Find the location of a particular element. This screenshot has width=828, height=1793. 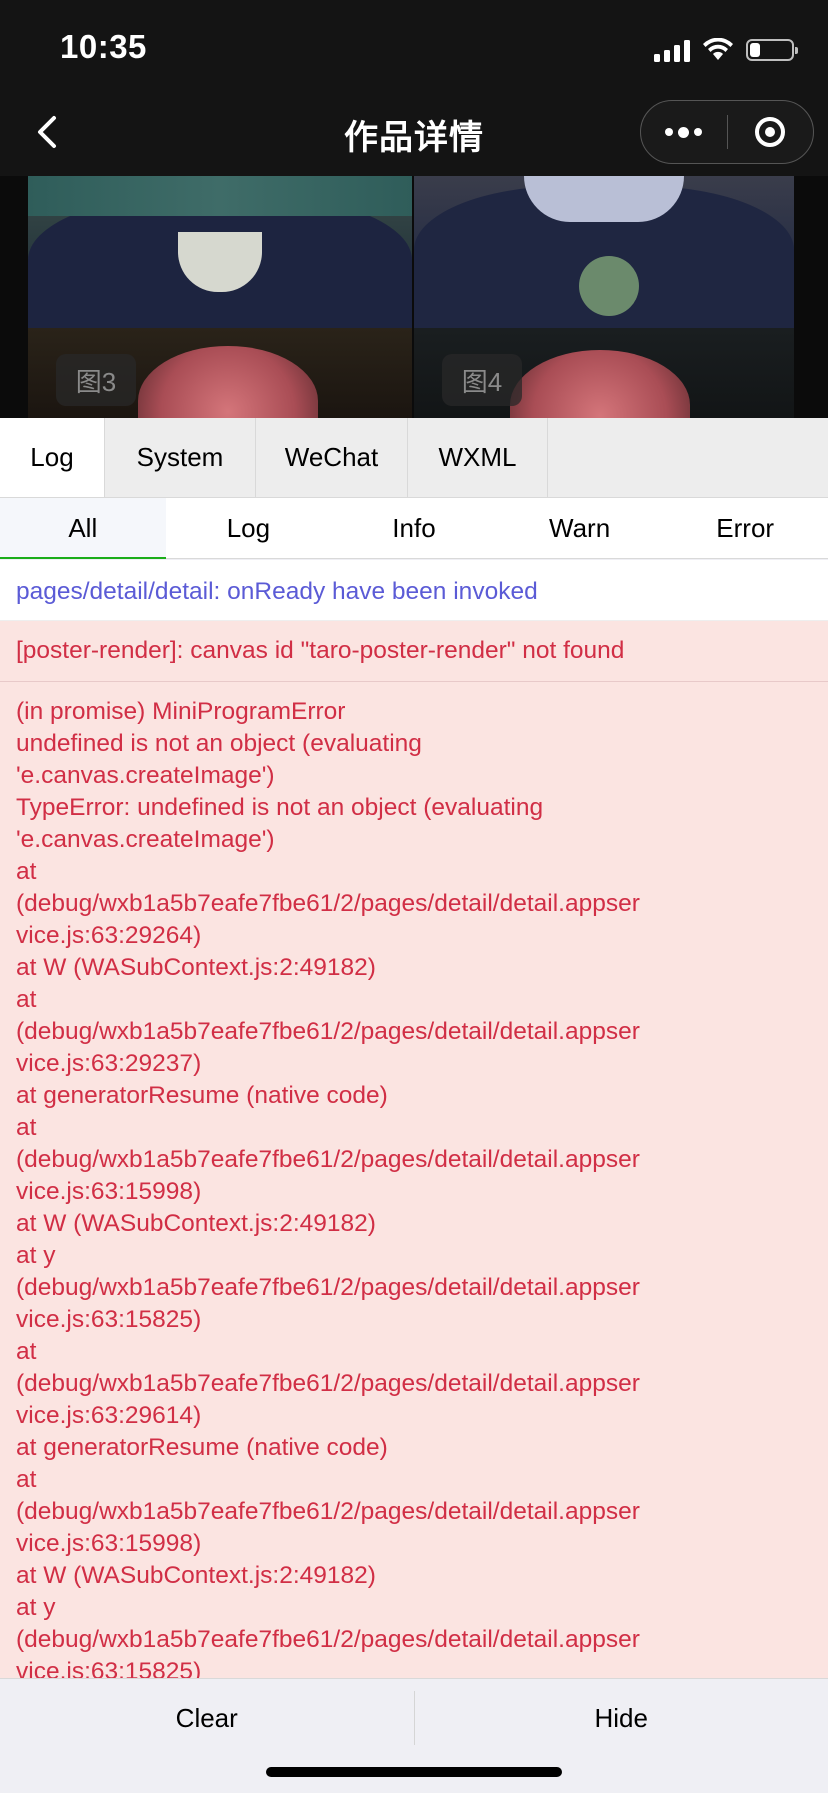

filter-warn: Warn is located at coordinates (580, 528).